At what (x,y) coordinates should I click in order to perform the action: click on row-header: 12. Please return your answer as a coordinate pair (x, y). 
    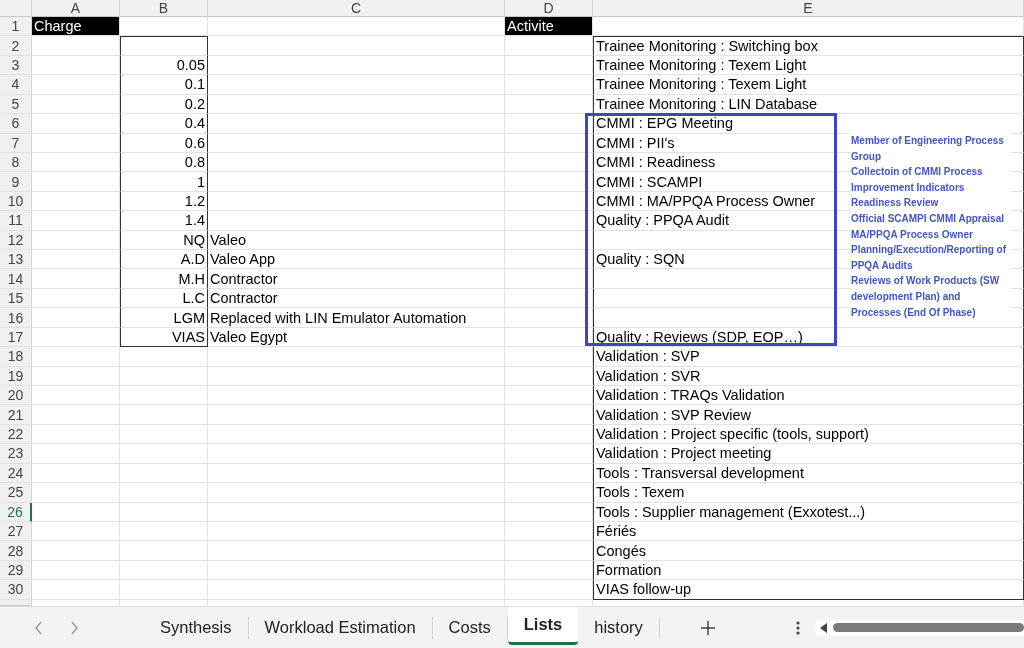
    Looking at the image, I should click on (16, 240).